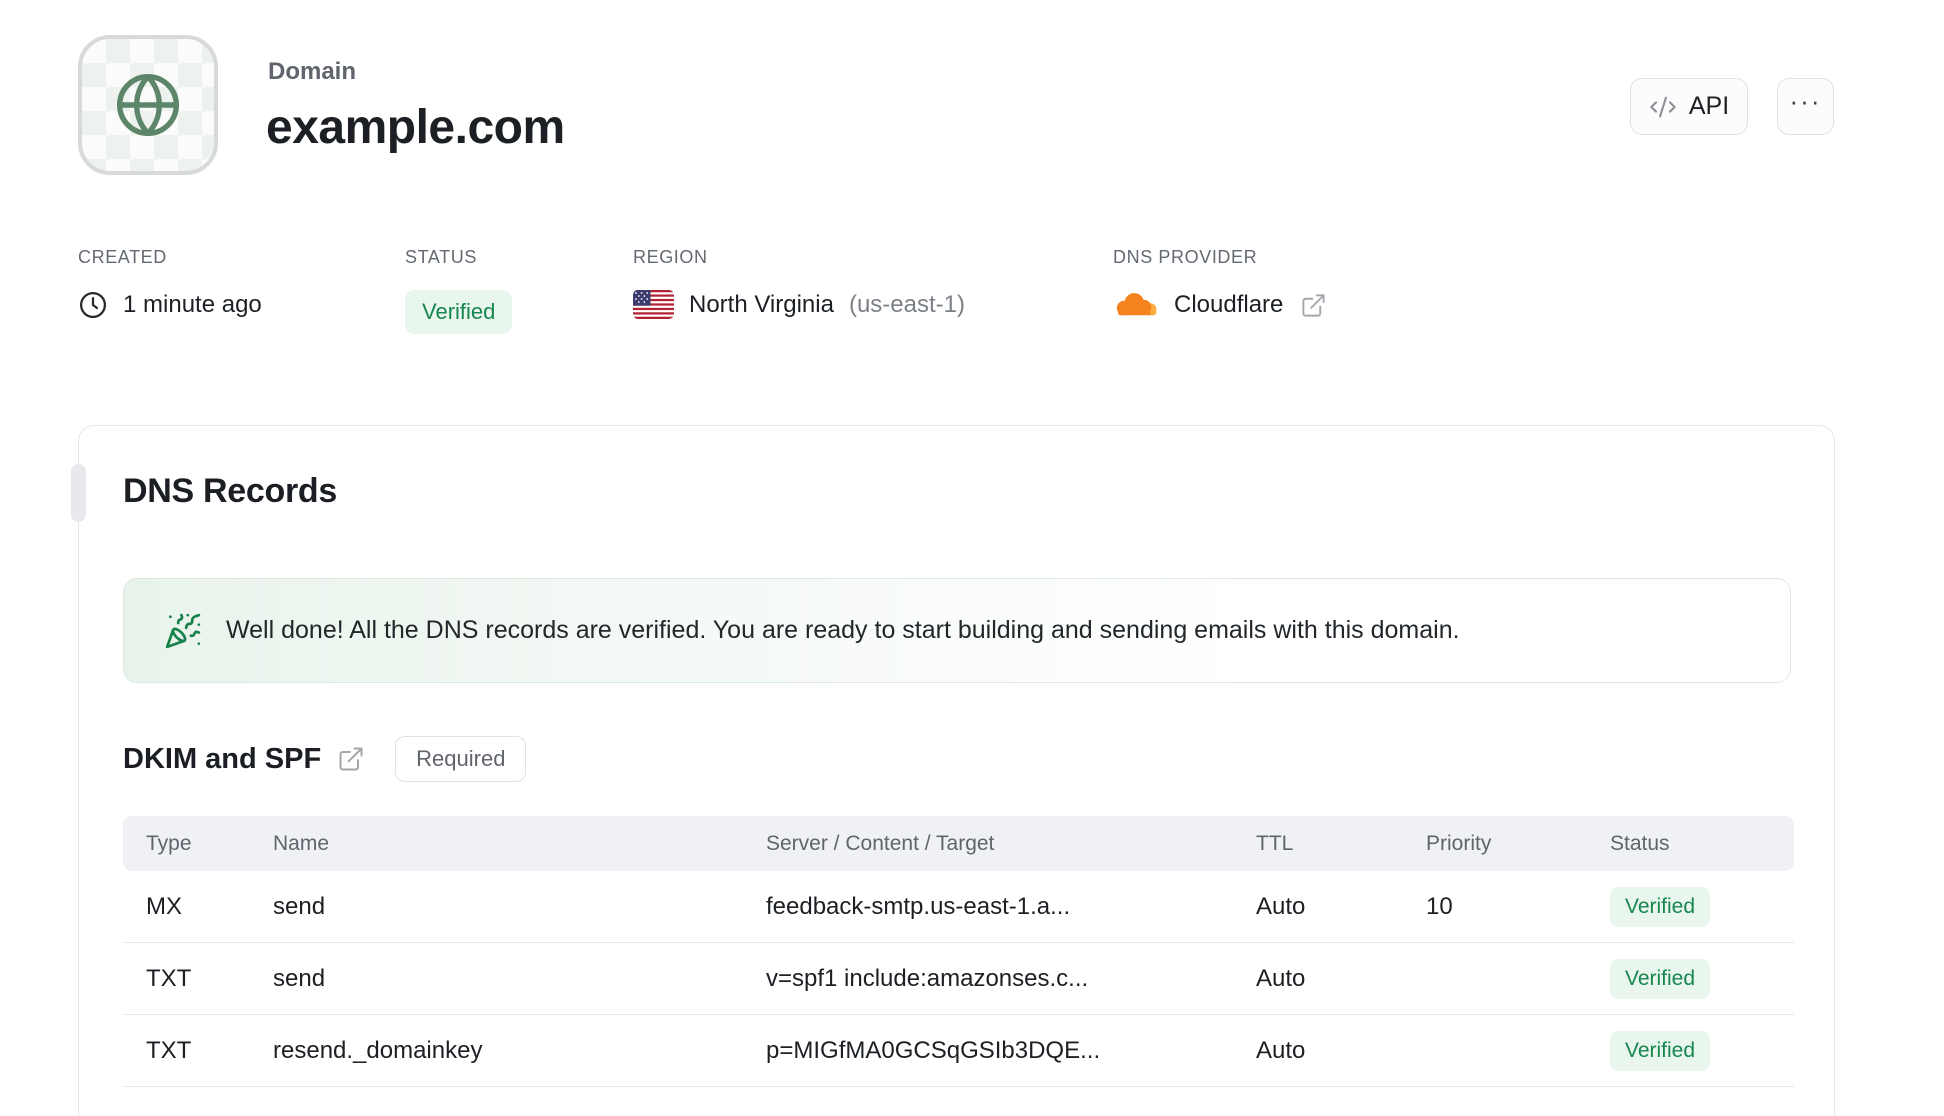 This screenshot has width=1944, height=1116. Describe the element at coordinates (301, 843) in the screenshot. I see `column-header-name: Name` at that location.